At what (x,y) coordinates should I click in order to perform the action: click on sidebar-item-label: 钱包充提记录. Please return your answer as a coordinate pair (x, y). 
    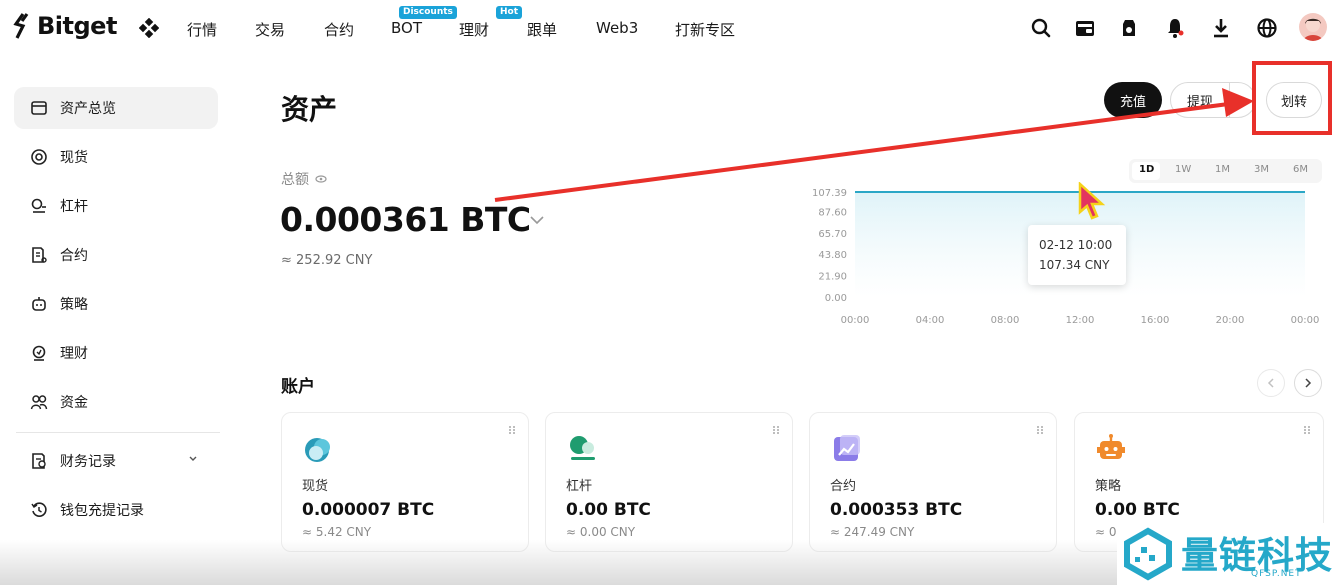
    Looking at the image, I should click on (102, 511).